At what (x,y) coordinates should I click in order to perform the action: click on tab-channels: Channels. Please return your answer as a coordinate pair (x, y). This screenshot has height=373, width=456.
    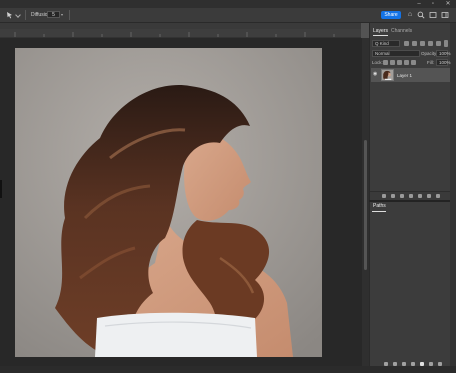
    Looking at the image, I should click on (401, 31).